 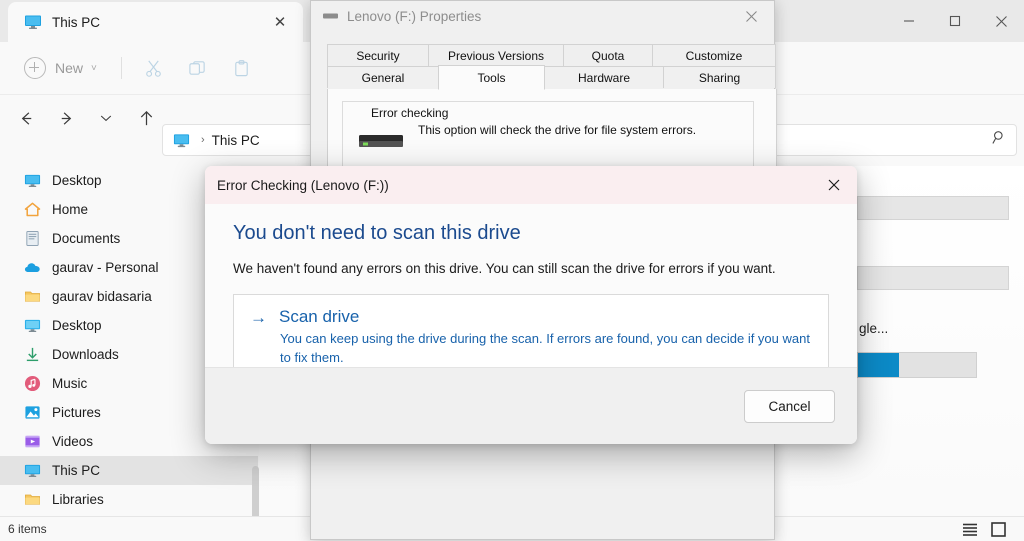 What do you see at coordinates (121, 68) in the screenshot?
I see `toolbar-divider` at bounding box center [121, 68].